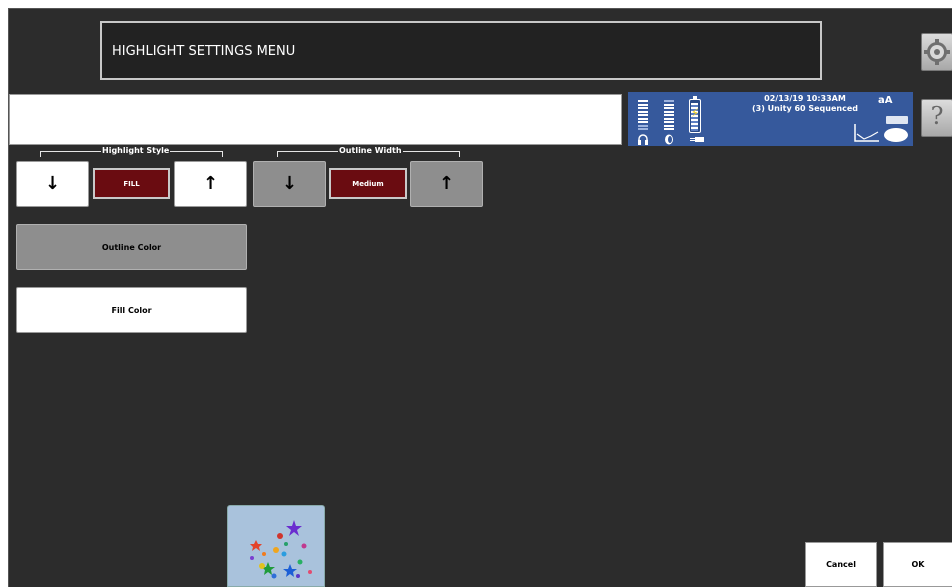  Describe the element at coordinates (695, 114) in the screenshot. I see `battery-icon: ⚡` at that location.